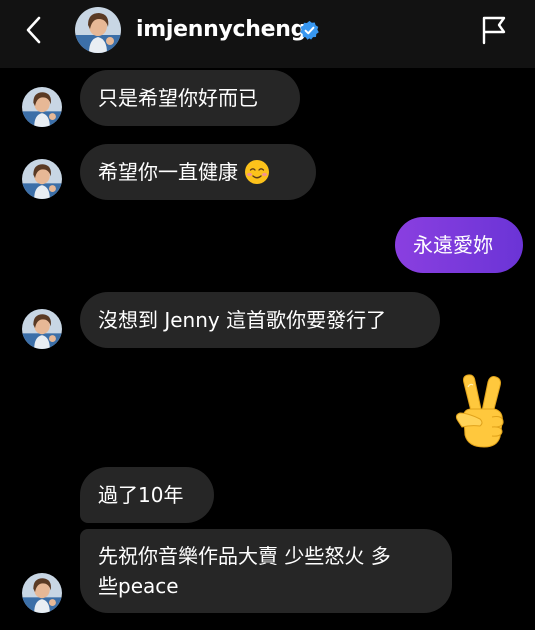 This screenshot has width=535, height=630. I want to click on message-text: 過了10年, so click(141, 495).